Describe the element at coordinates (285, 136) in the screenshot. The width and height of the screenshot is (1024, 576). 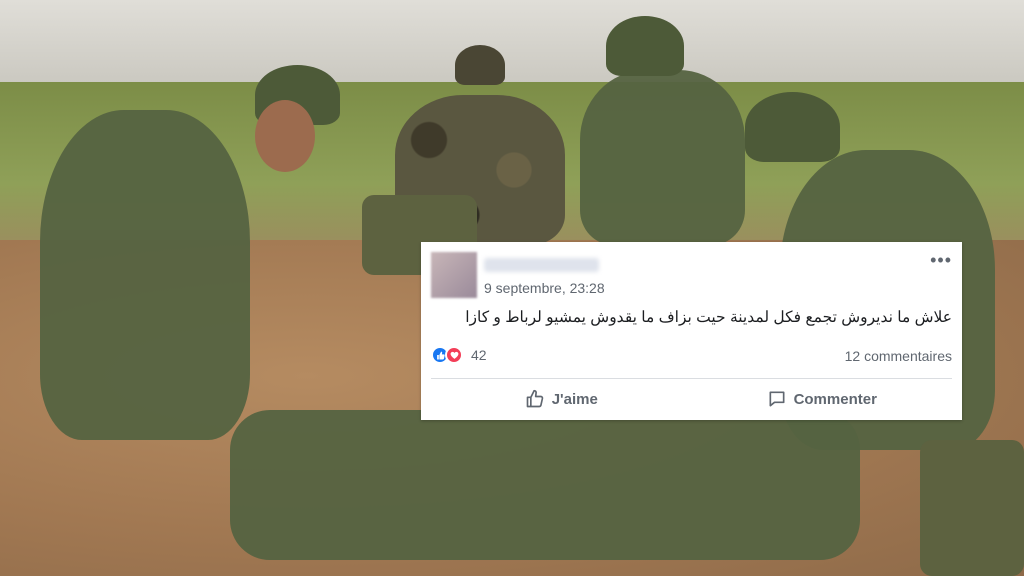
I see `soldier-face` at that location.